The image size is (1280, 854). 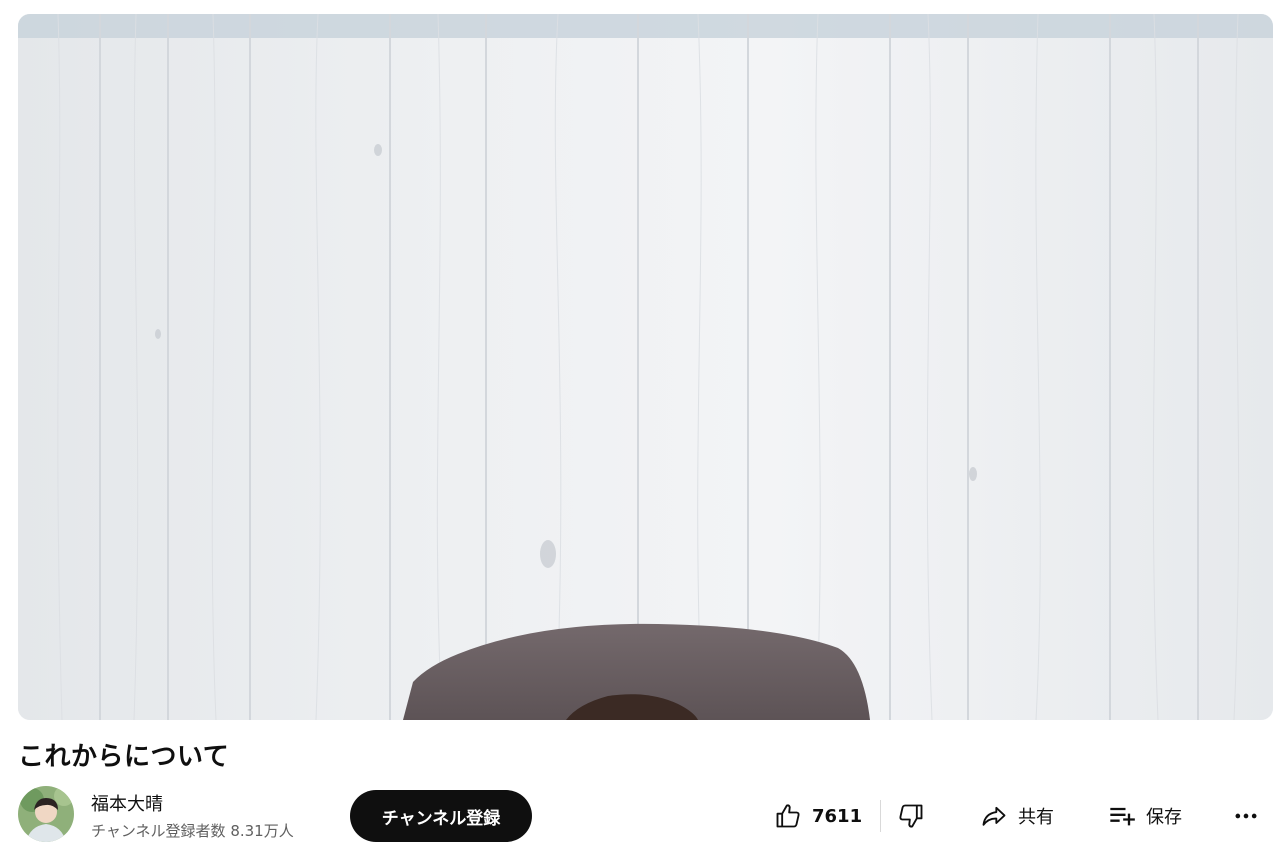 What do you see at coordinates (880, 816) in the screenshot?
I see `like-dislike-divider` at bounding box center [880, 816].